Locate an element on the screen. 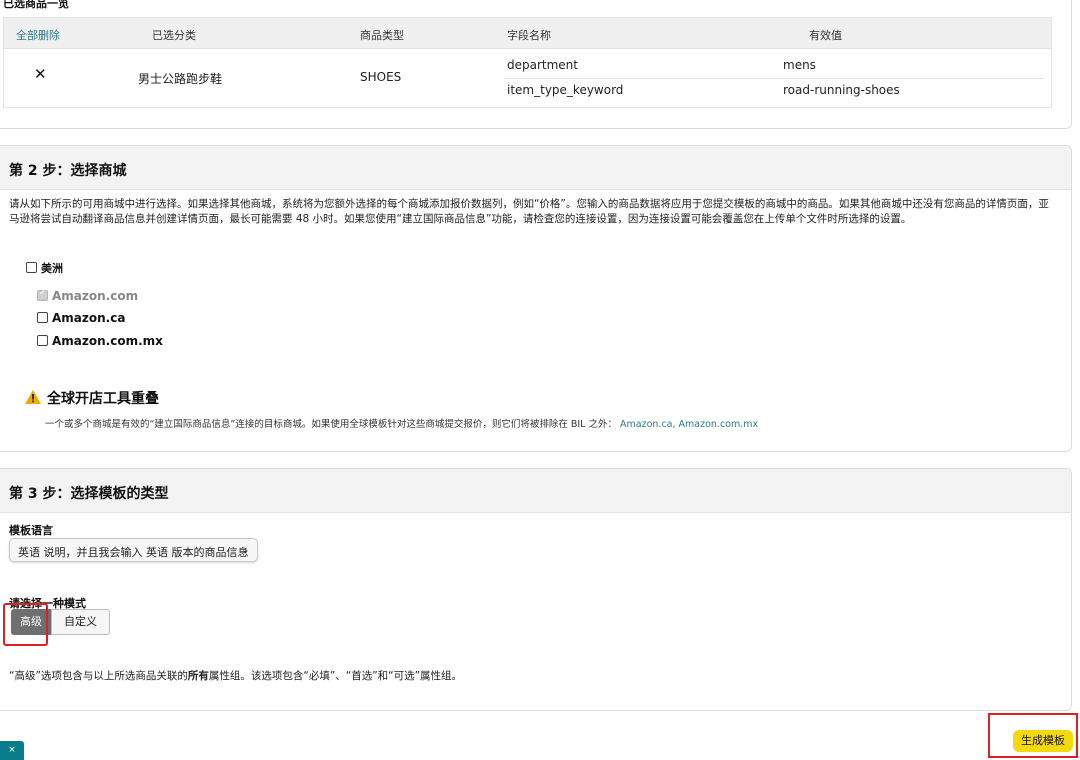 Image resolution: width=1080 pixels, height=760 pixels. mode-note-bold: 所有 is located at coordinates (198, 676).